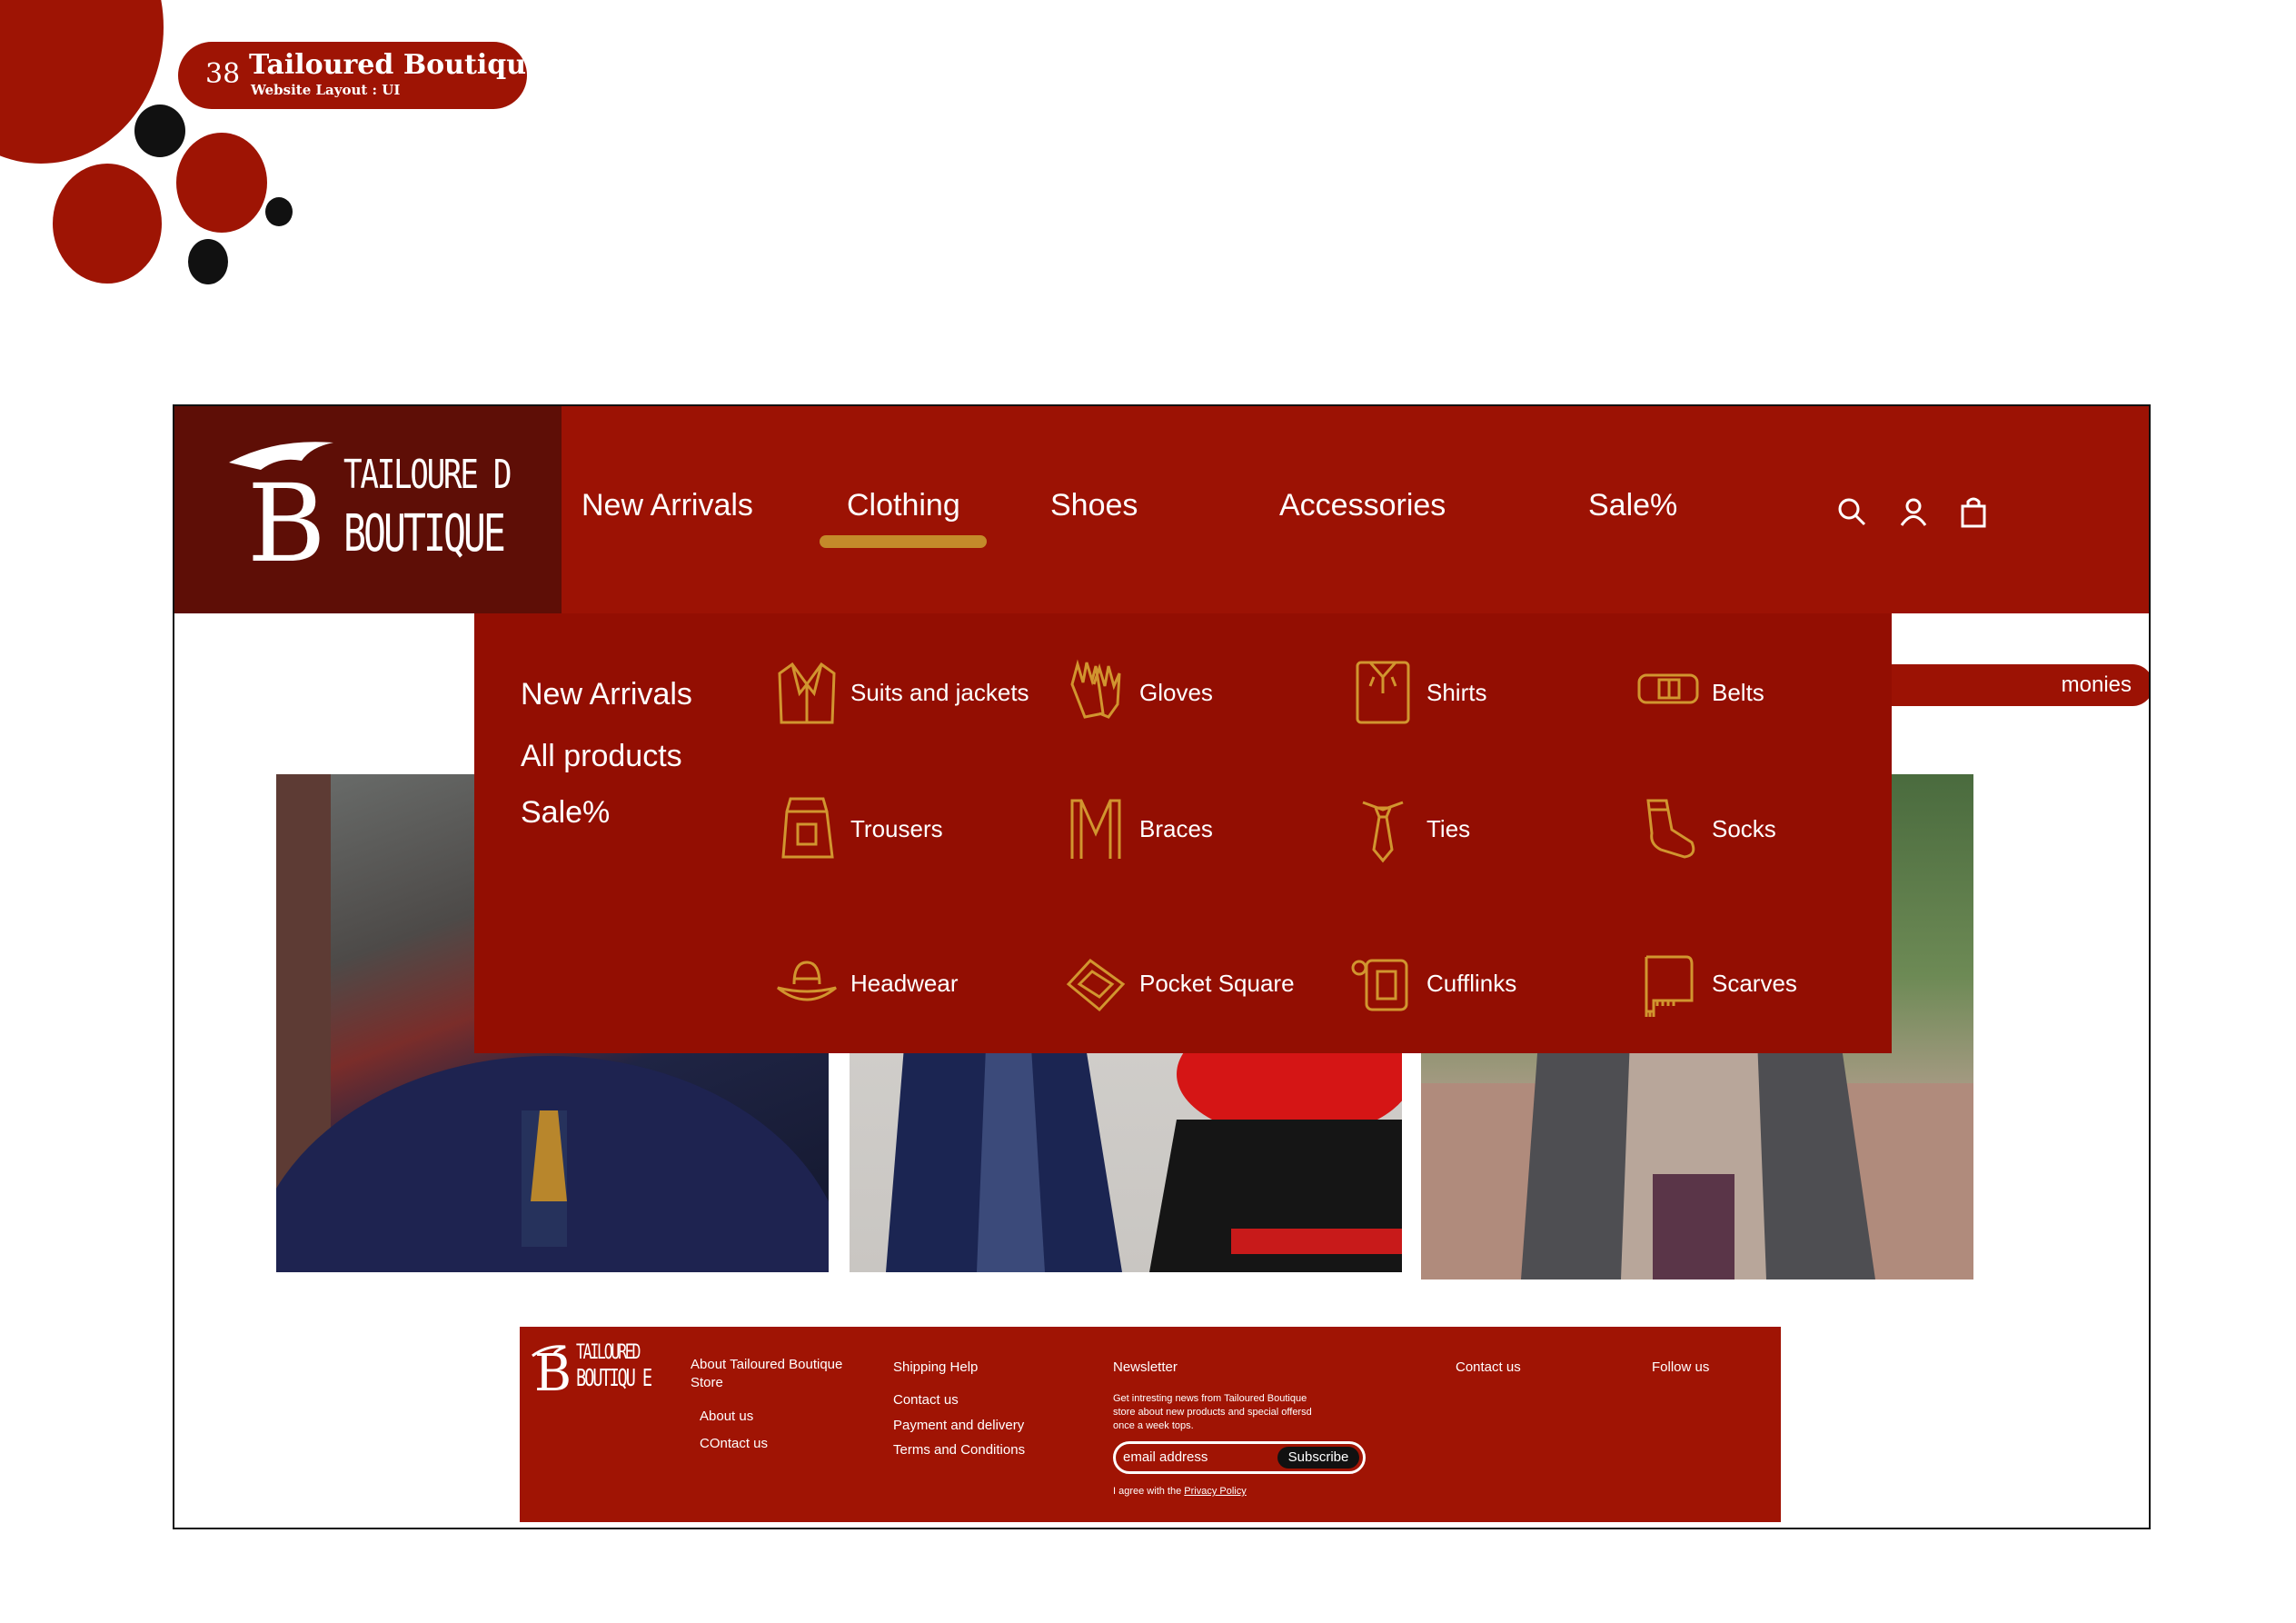 This screenshot has height=1623, width=2296. What do you see at coordinates (958, 1425) in the screenshot?
I see `footer-link-payment: Payment and delivery` at bounding box center [958, 1425].